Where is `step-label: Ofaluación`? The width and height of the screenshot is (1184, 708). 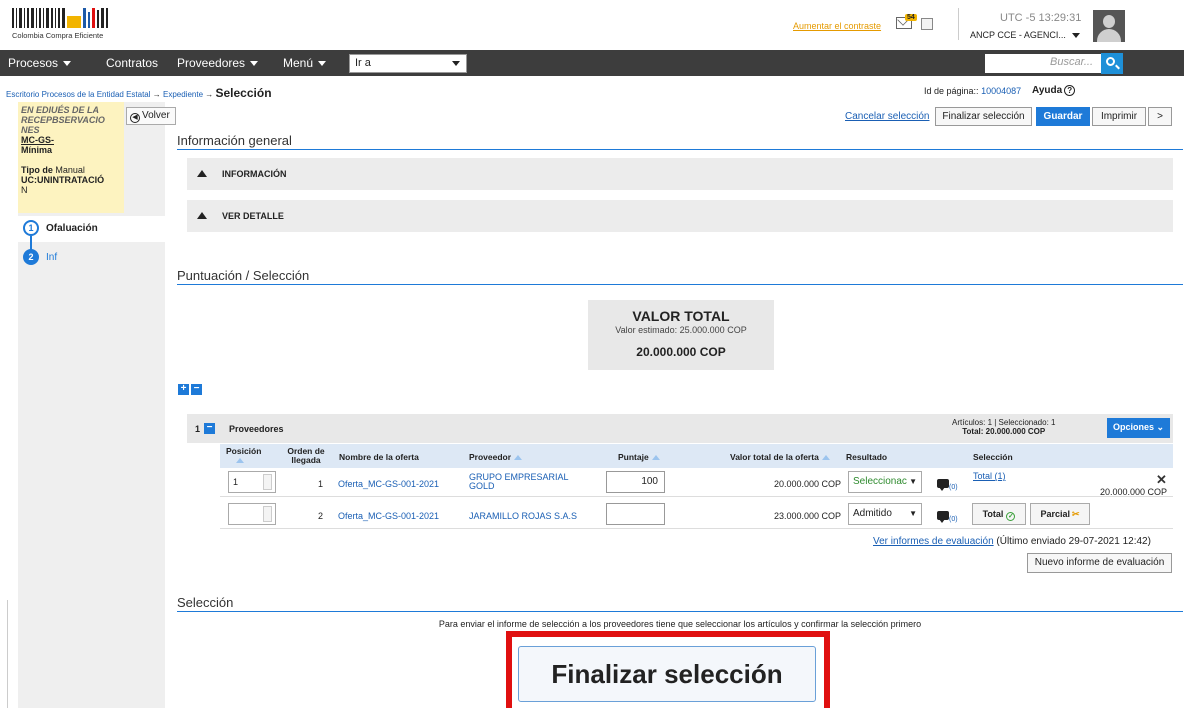
step-label: Ofaluación is located at coordinates (72, 228).